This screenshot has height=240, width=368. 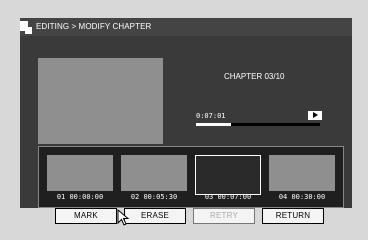 What do you see at coordinates (154, 197) in the screenshot?
I see `chapter-caption: 02 00:05:30` at bounding box center [154, 197].